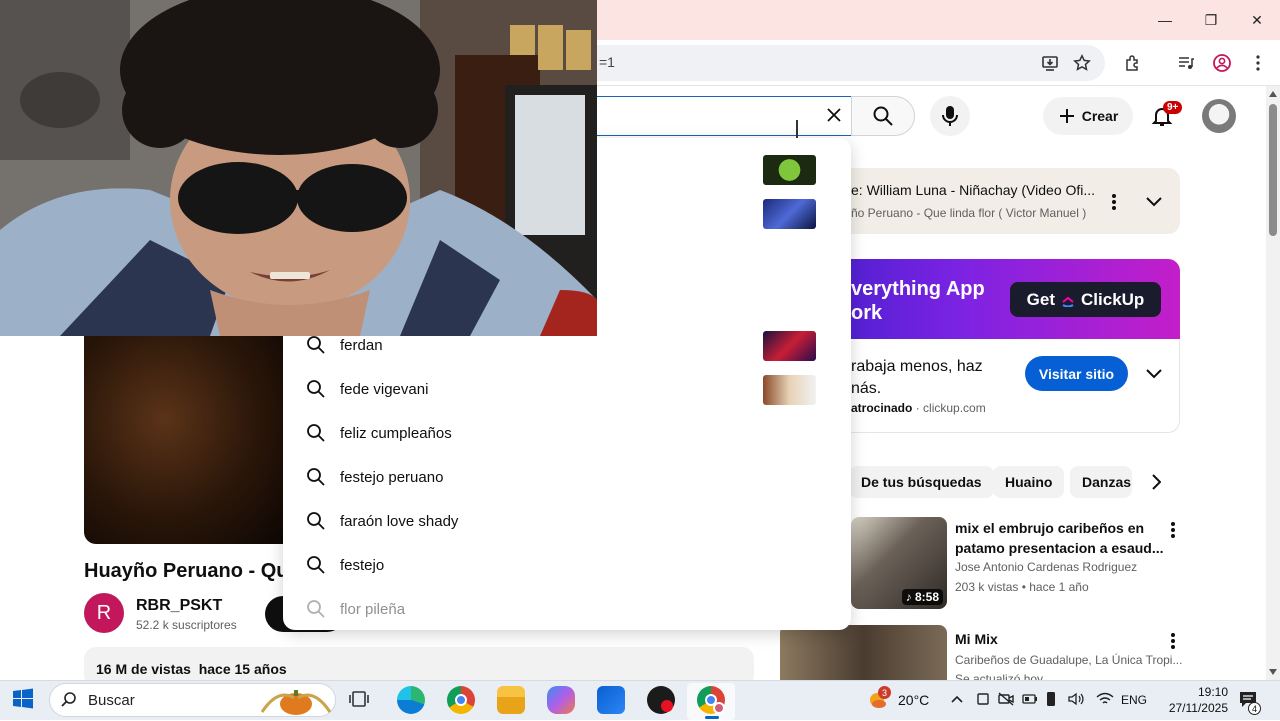  What do you see at coordinates (1211, 20) in the screenshot?
I see `restore-button: ❐` at bounding box center [1211, 20].